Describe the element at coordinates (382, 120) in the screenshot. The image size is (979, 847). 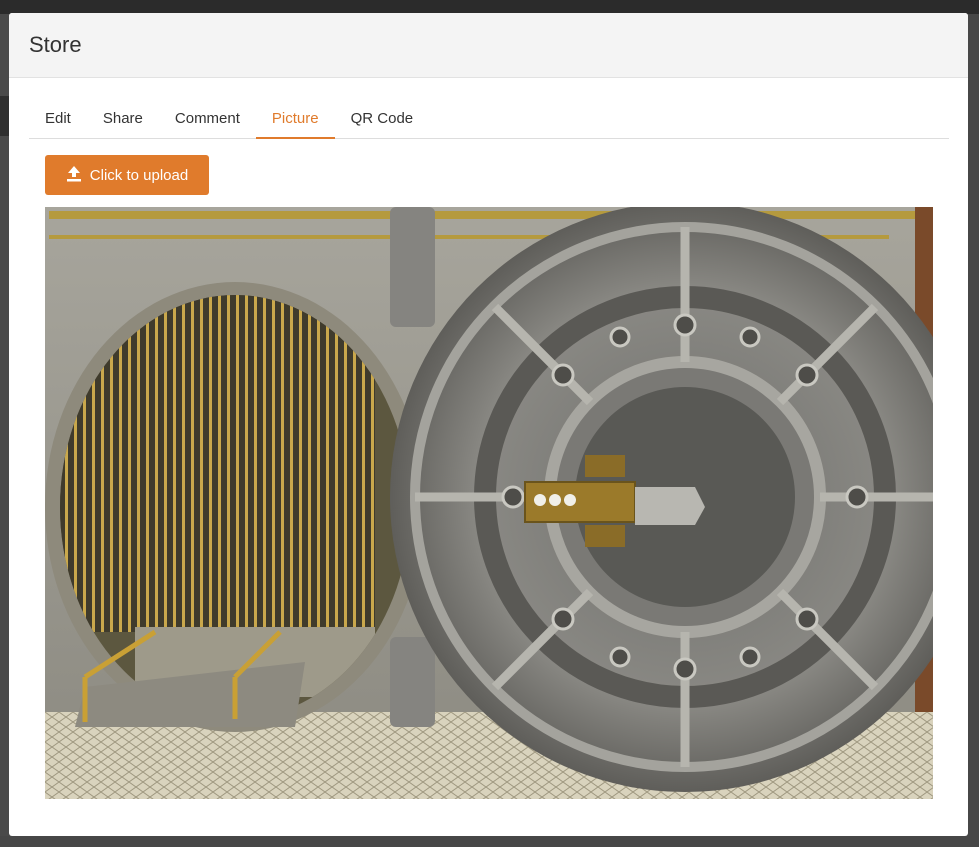
I see `tab-qr-code: QR Code` at that location.